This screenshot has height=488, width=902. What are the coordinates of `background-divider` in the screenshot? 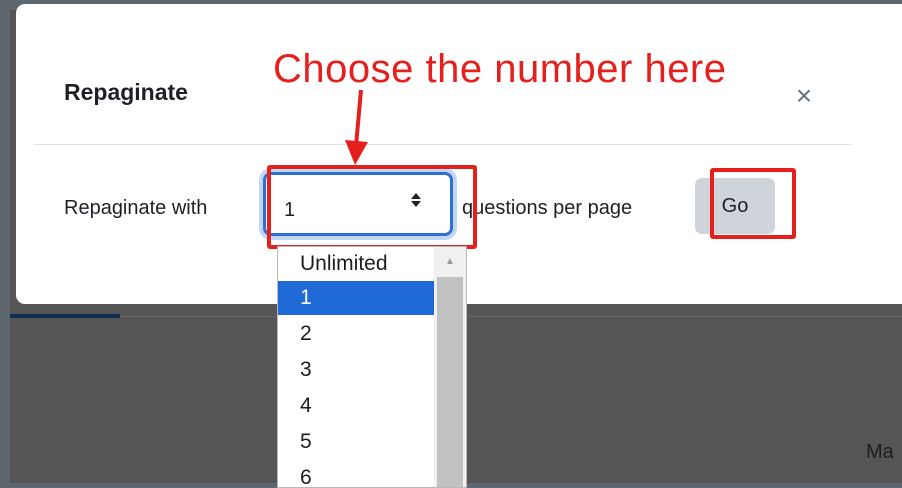 It's located at (511, 316).